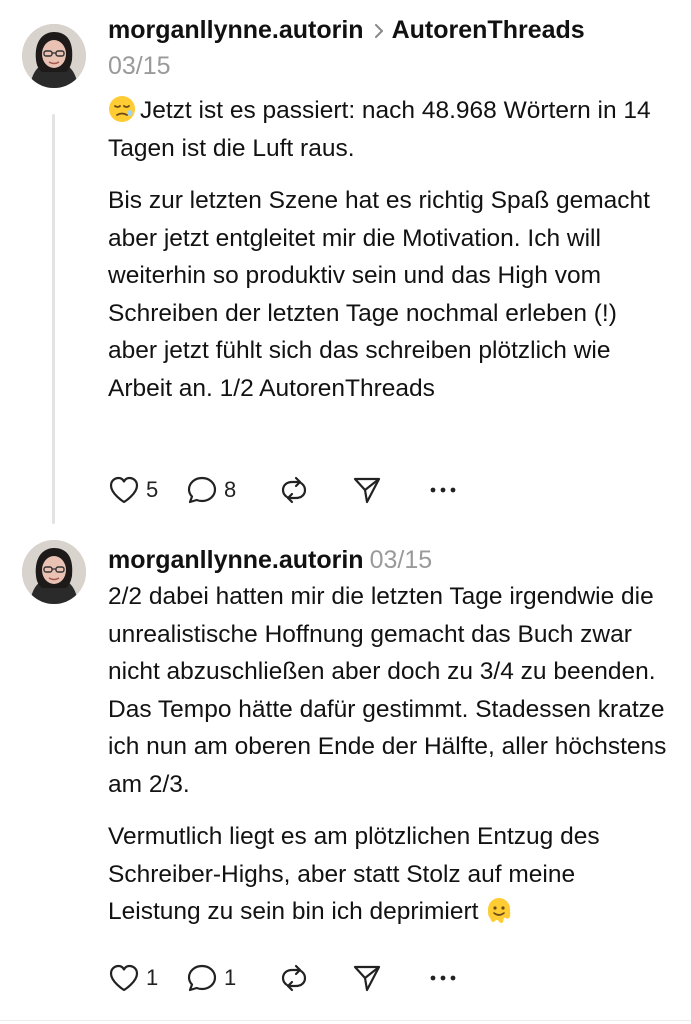  I want to click on chevron-right-icon, so click(379, 30).